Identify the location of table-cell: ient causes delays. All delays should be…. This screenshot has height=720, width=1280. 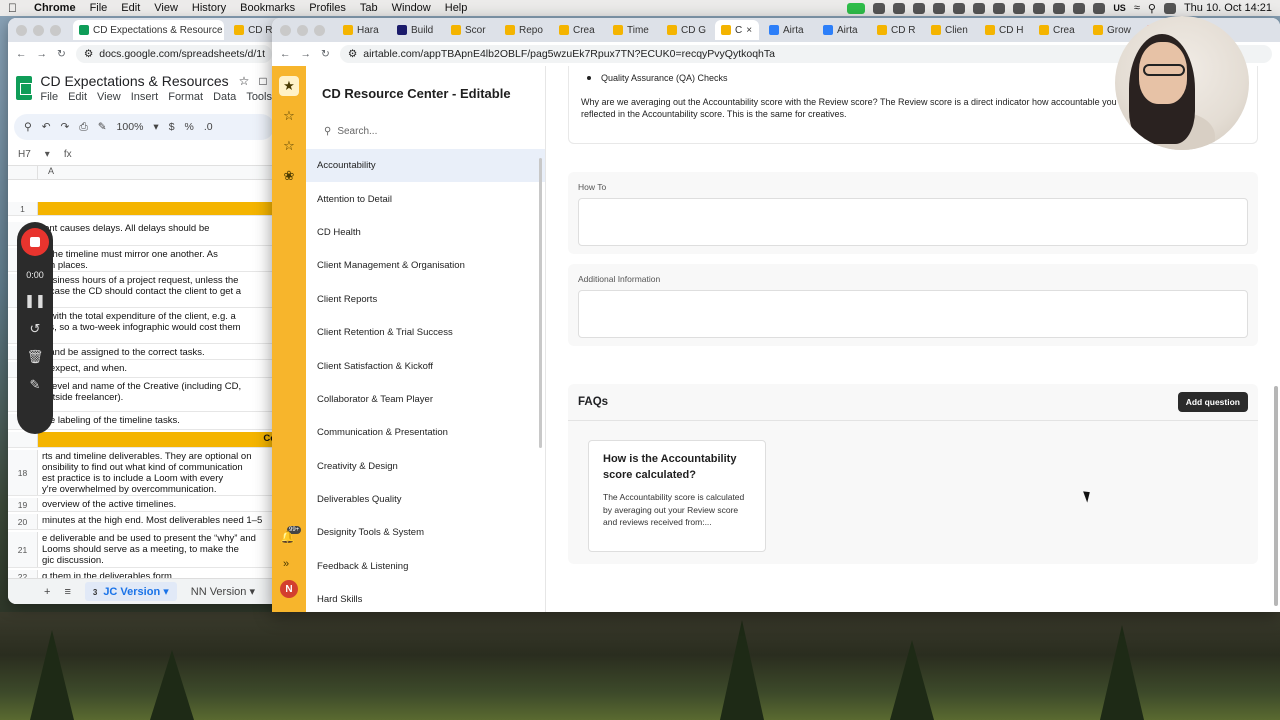
(125, 233).